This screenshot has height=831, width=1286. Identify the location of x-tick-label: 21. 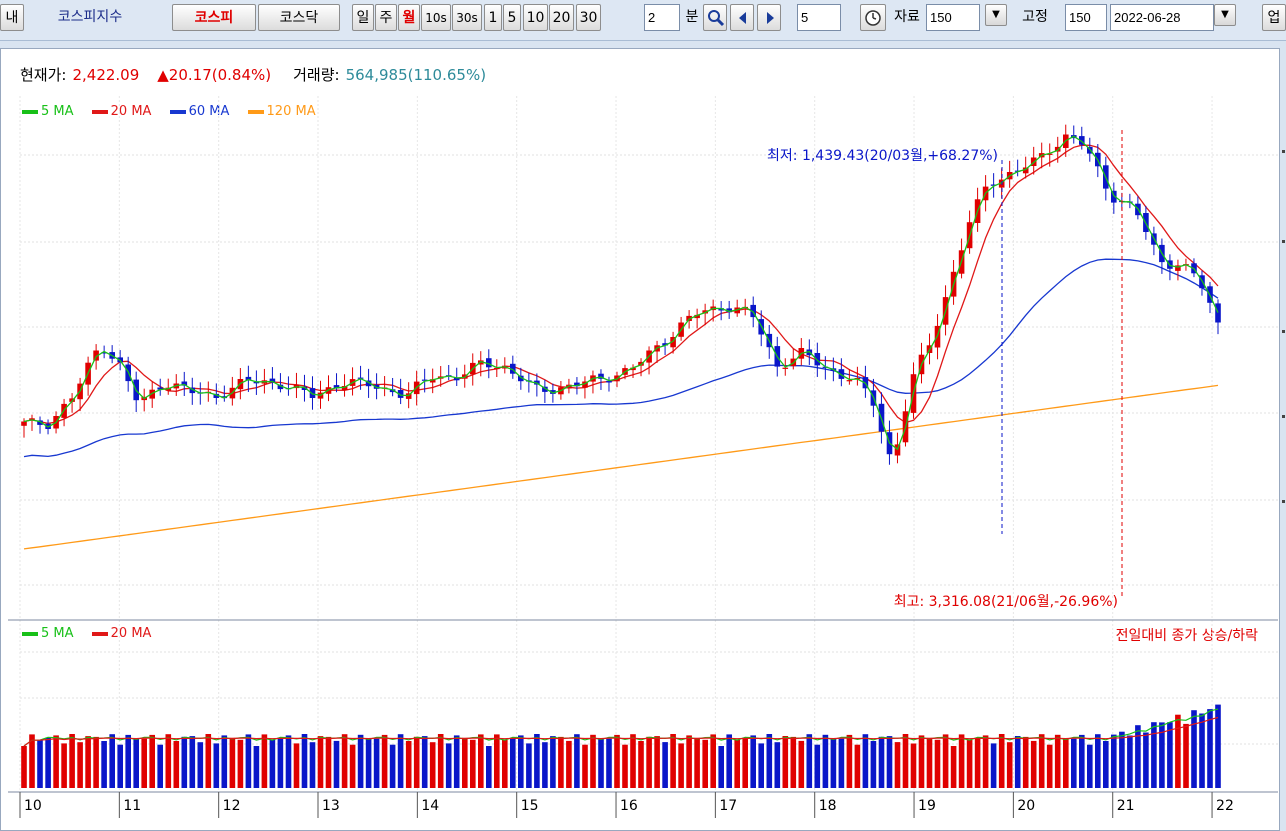
(1126, 806).